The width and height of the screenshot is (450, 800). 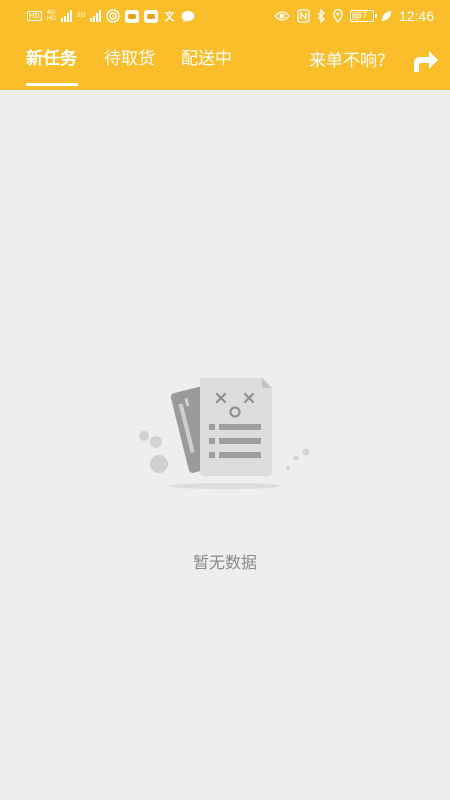 What do you see at coordinates (132, 16) in the screenshot?
I see `app-notification-icon` at bounding box center [132, 16].